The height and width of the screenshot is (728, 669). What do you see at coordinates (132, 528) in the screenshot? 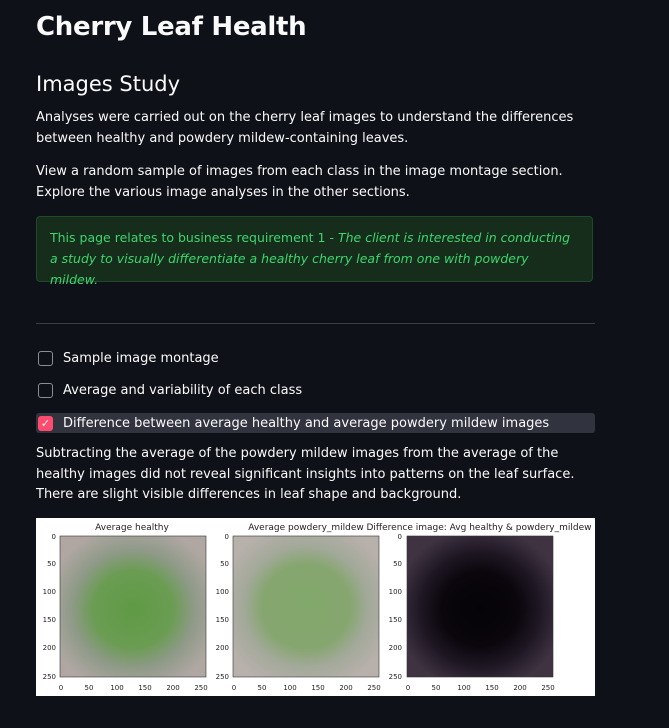
I see `panel-title-healthy: Average healthy` at bounding box center [132, 528].